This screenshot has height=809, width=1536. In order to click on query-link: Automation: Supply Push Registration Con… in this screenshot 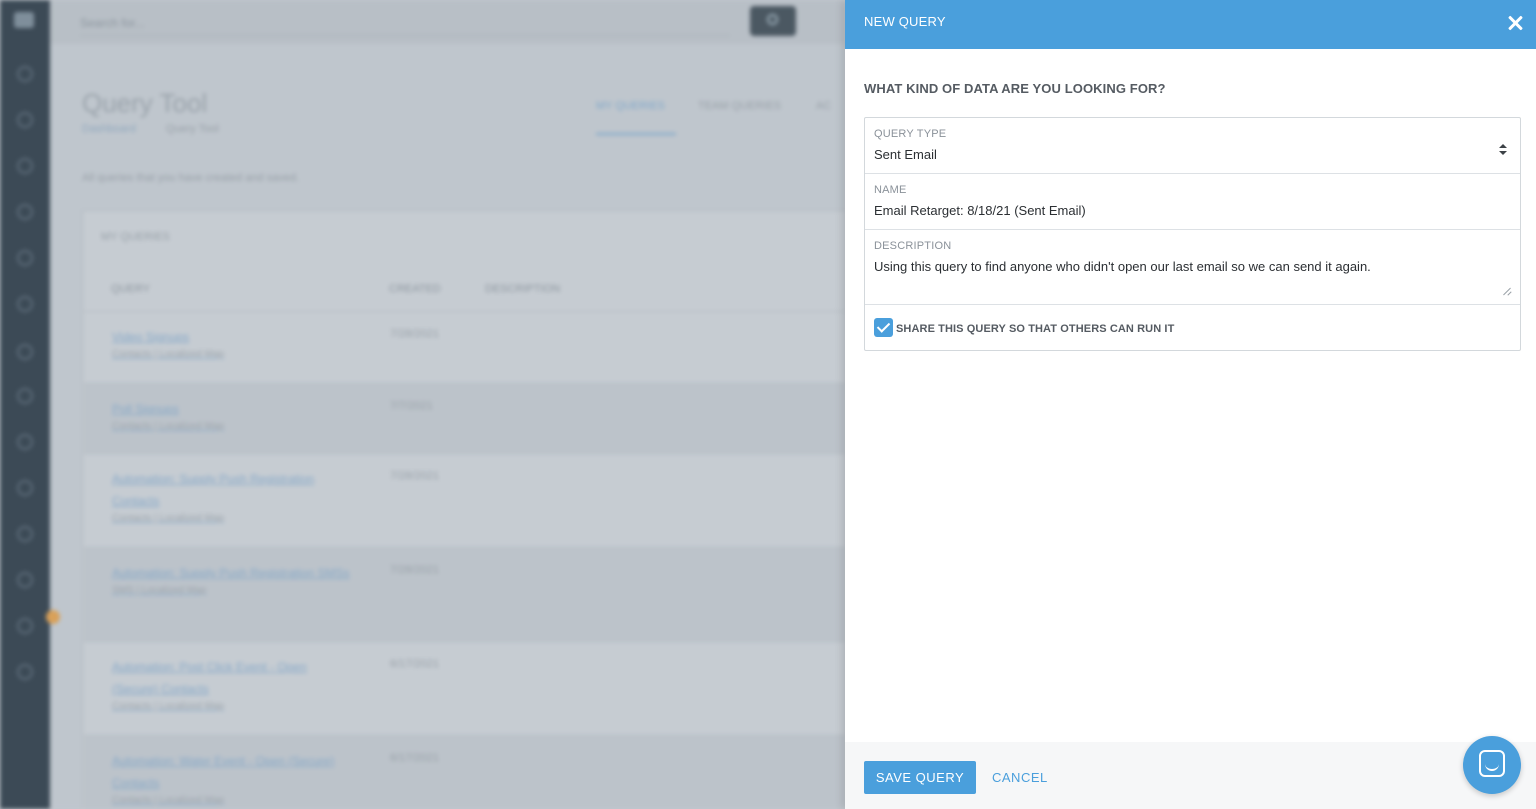, I will do `click(213, 490)`.